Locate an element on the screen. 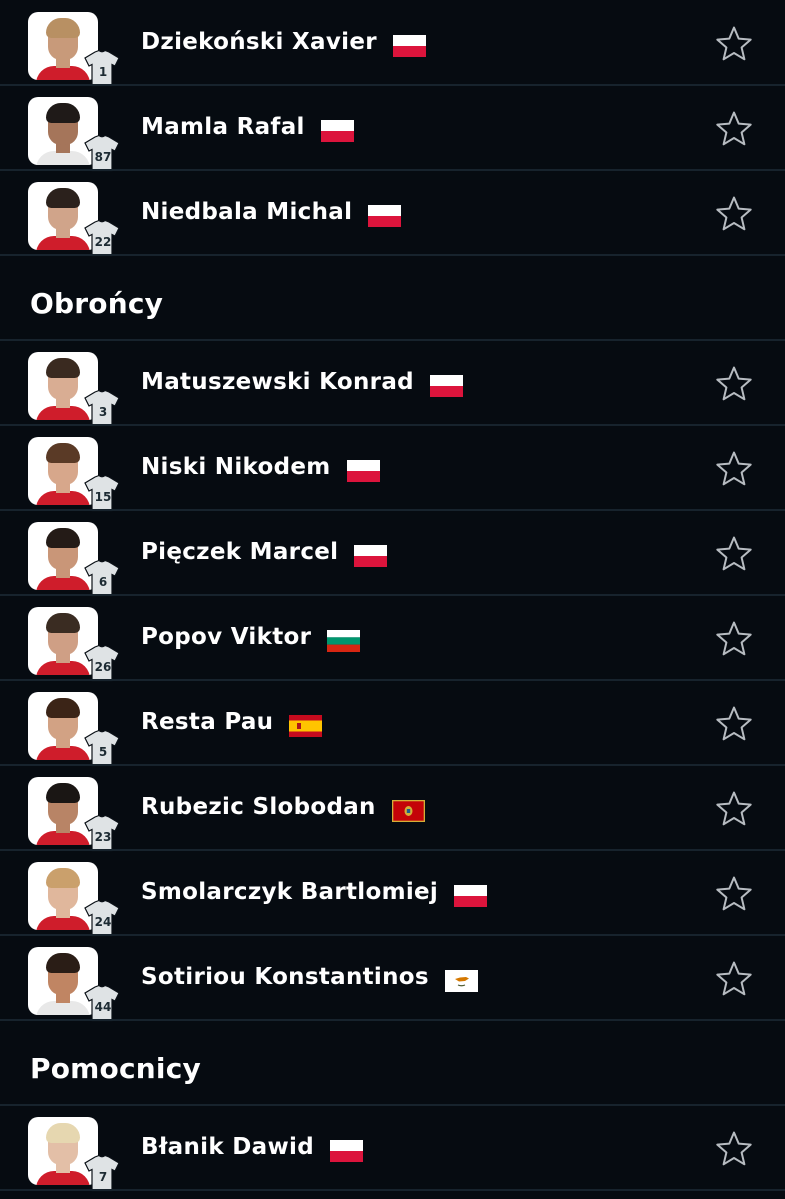  player-name: Niedbala Michal is located at coordinates (246, 212).